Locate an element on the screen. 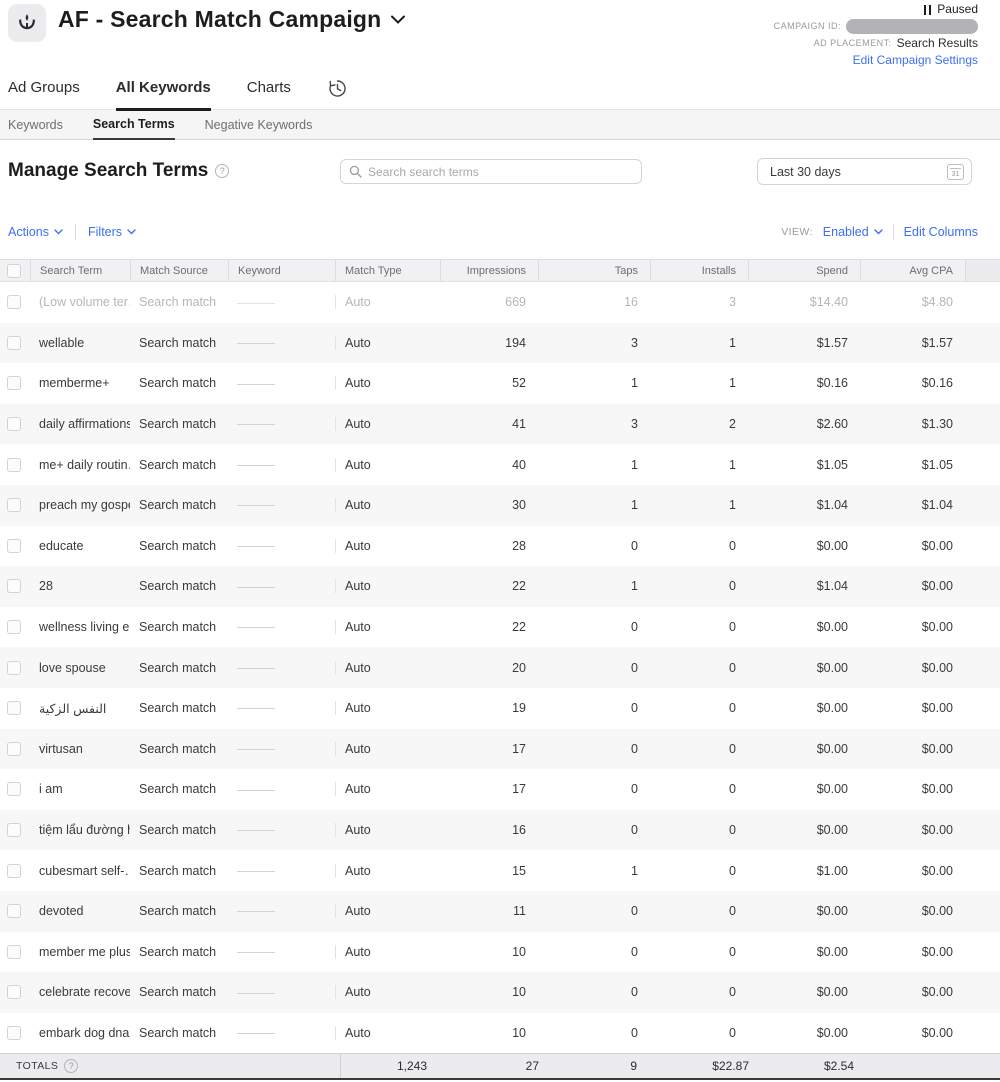 The image size is (1000, 1082). impressions-cell: 20 is located at coordinates (519, 667).